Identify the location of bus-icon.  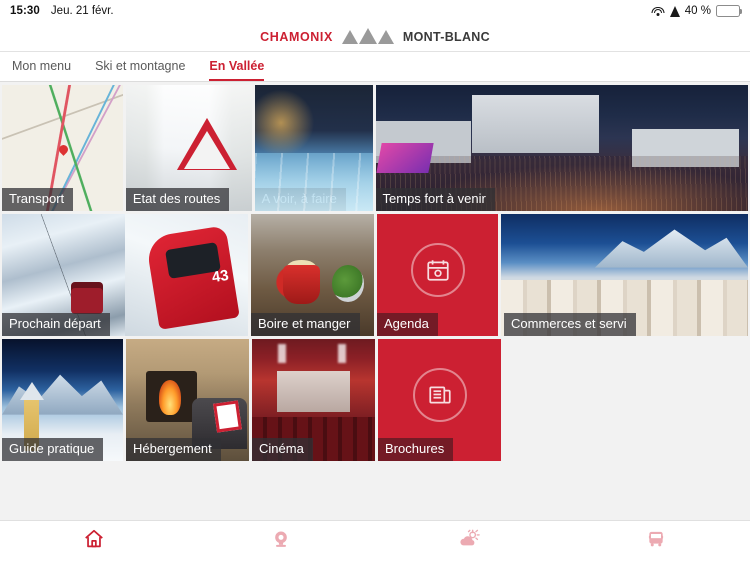
(656, 541).